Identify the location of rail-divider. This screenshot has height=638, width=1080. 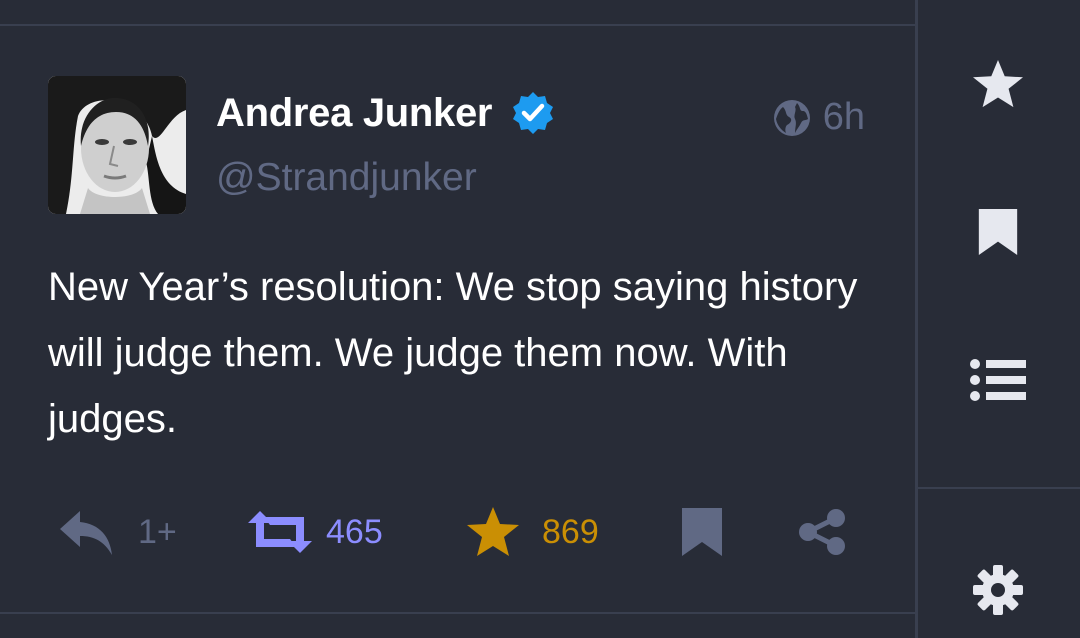
(999, 488).